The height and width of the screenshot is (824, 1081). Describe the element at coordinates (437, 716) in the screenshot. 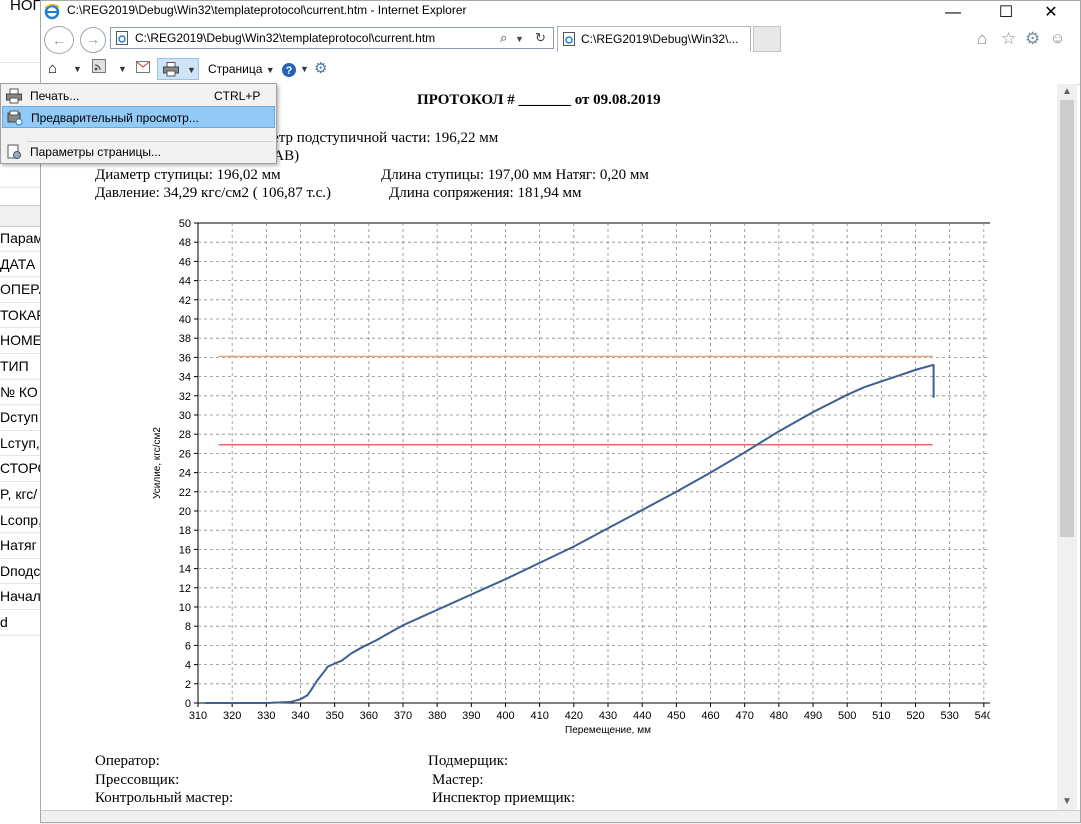

I see `x-tick-label: 380` at that location.